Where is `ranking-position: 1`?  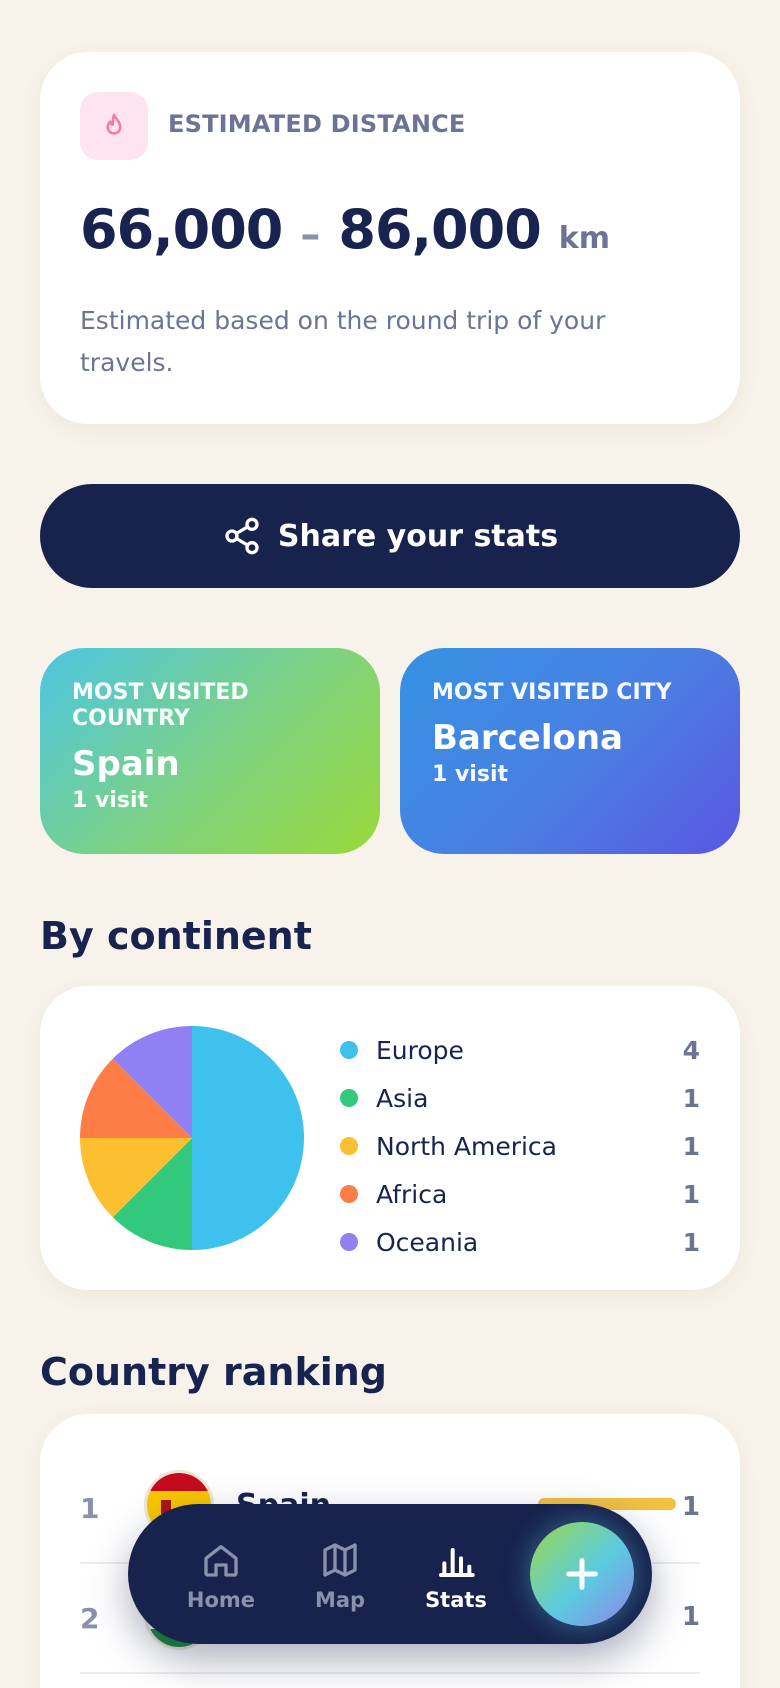
ranking-position: 1 is located at coordinates (90, 1508).